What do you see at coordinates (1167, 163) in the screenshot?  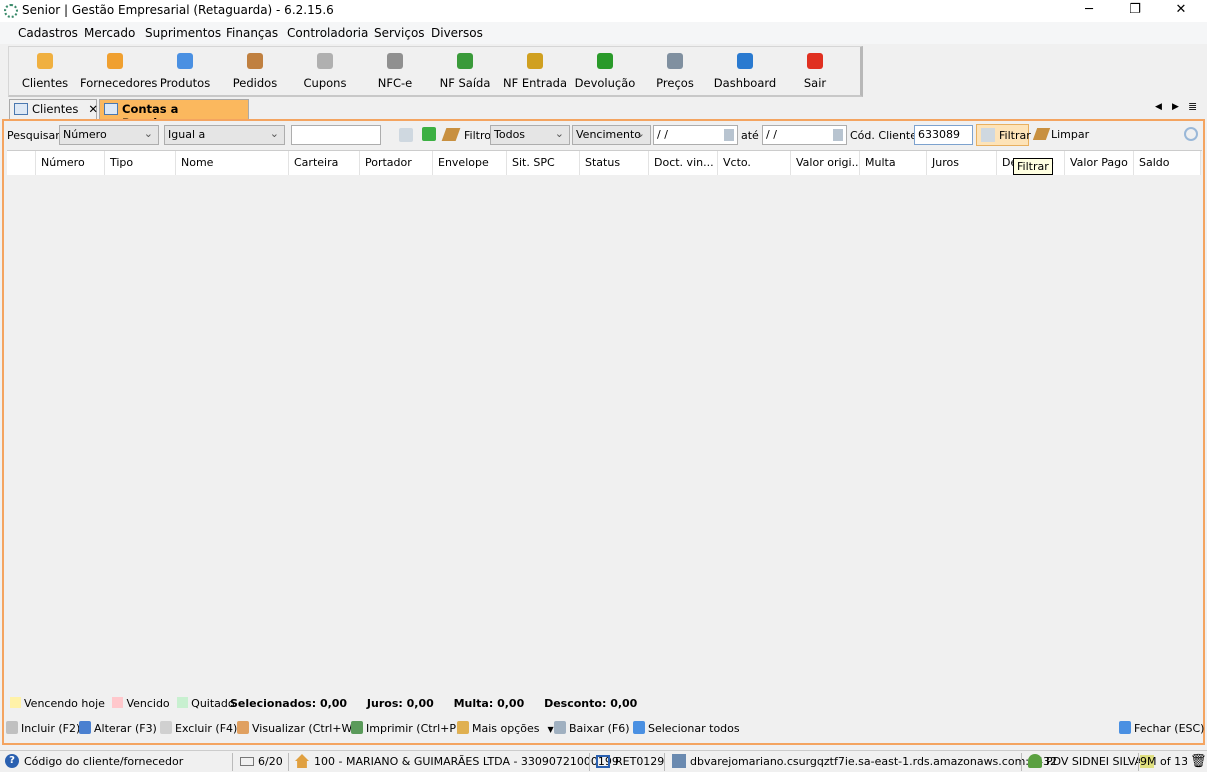 I see `column-header: Saldo` at bounding box center [1167, 163].